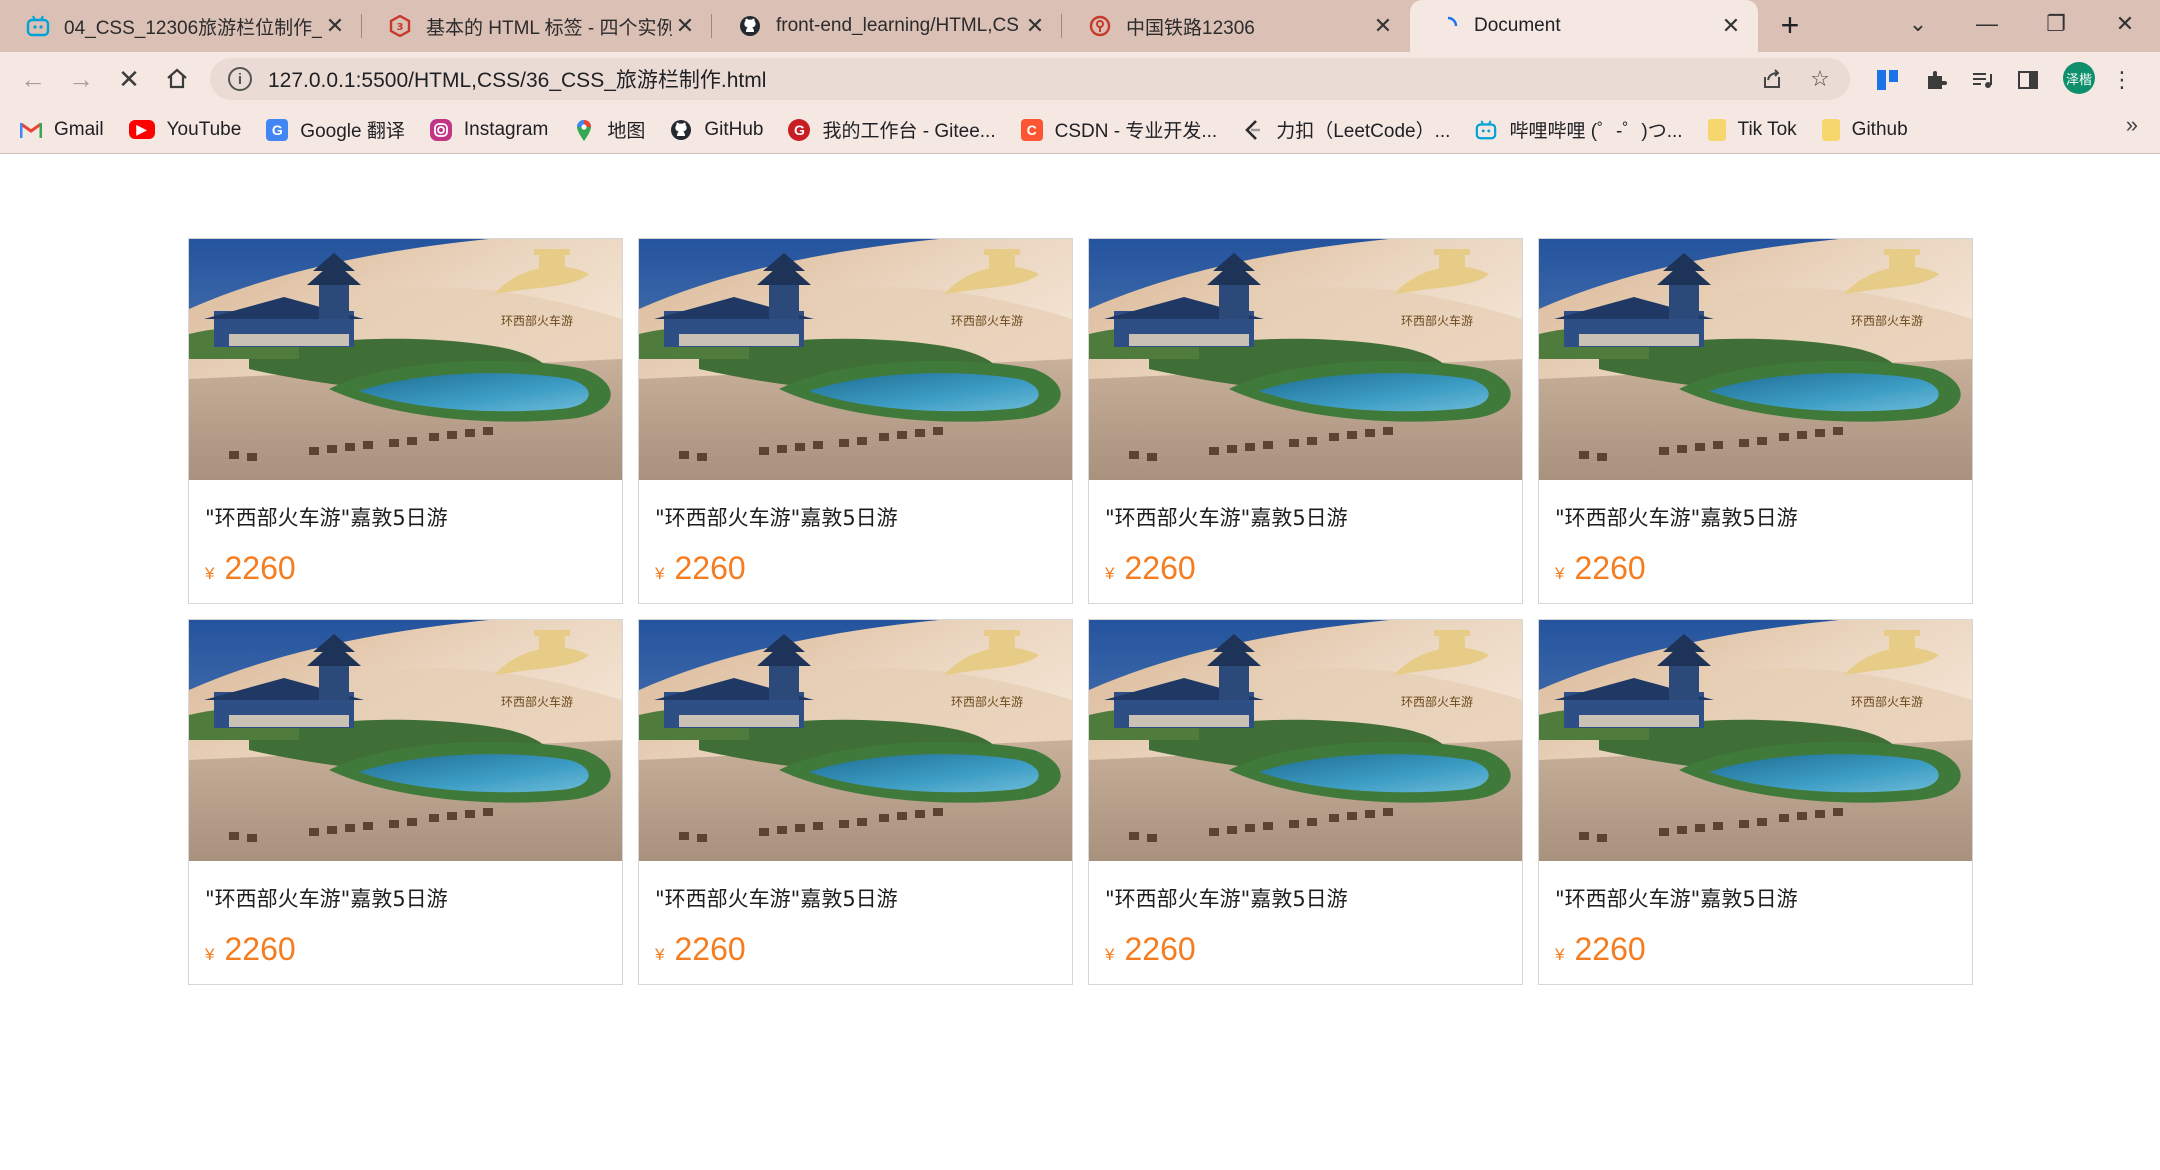 This screenshot has width=2160, height=1170. What do you see at coordinates (413, 568) in the screenshot?
I see `tour-price: ¥ 2260` at bounding box center [413, 568].